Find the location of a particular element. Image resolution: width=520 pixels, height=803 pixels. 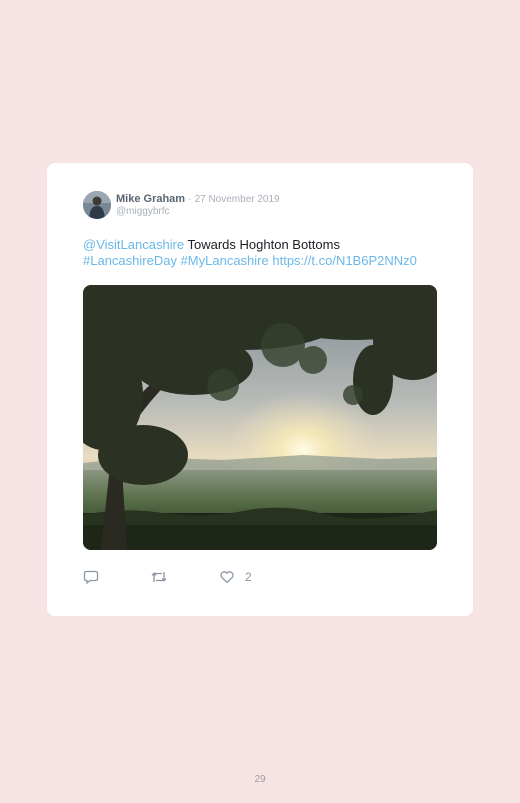

tweet-date: 27 November 2019 is located at coordinates (237, 199).